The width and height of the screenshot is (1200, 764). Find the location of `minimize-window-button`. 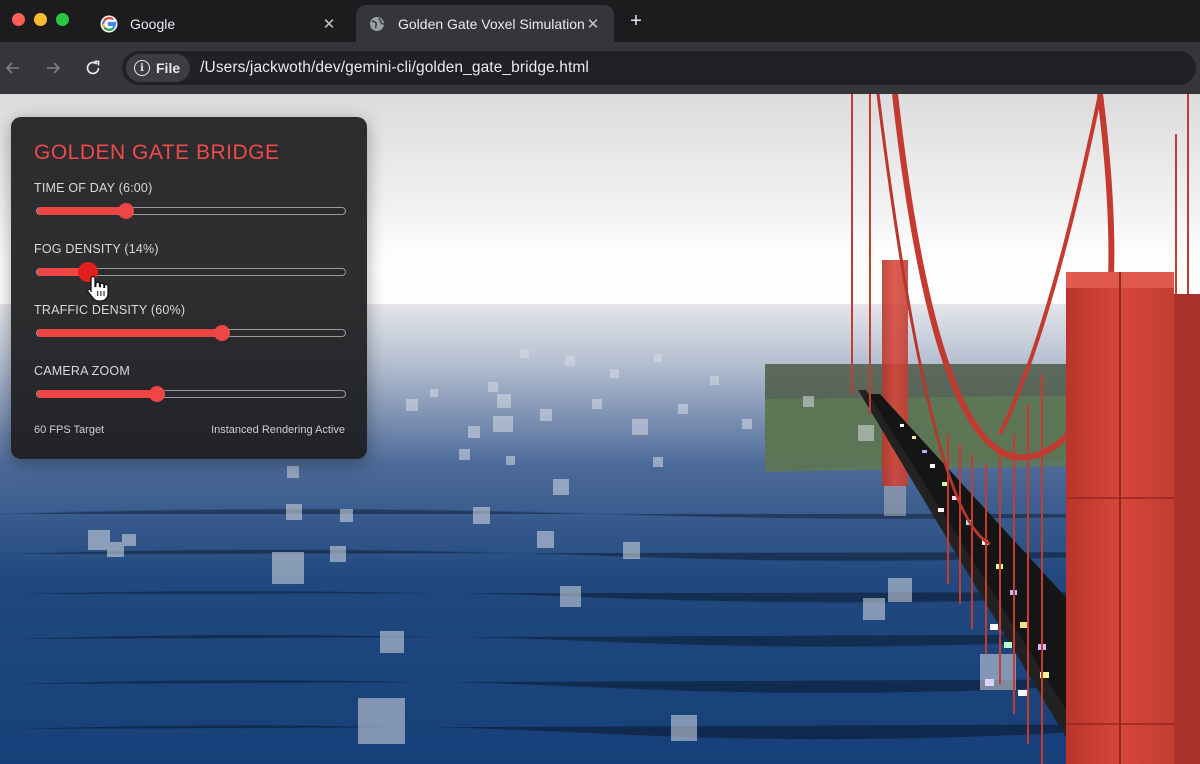

minimize-window-button is located at coordinates (40, 19).